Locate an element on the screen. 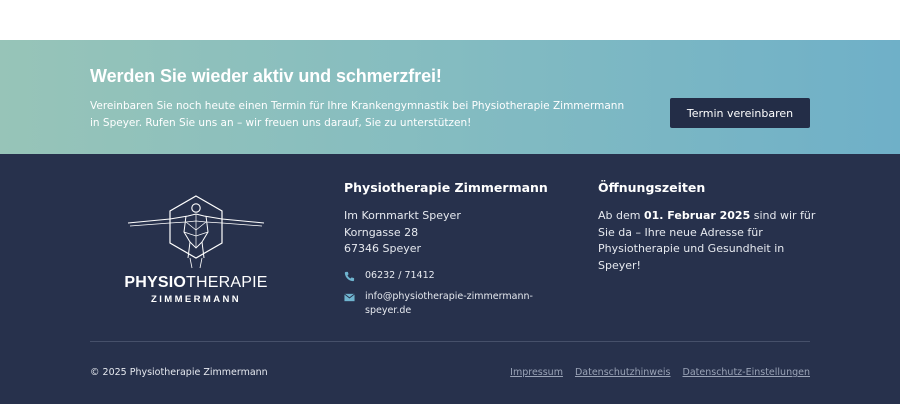 This screenshot has width=900, height=404. logo: PHYSIOTHERAPIE ZIMMERMANN is located at coordinates (196, 250).